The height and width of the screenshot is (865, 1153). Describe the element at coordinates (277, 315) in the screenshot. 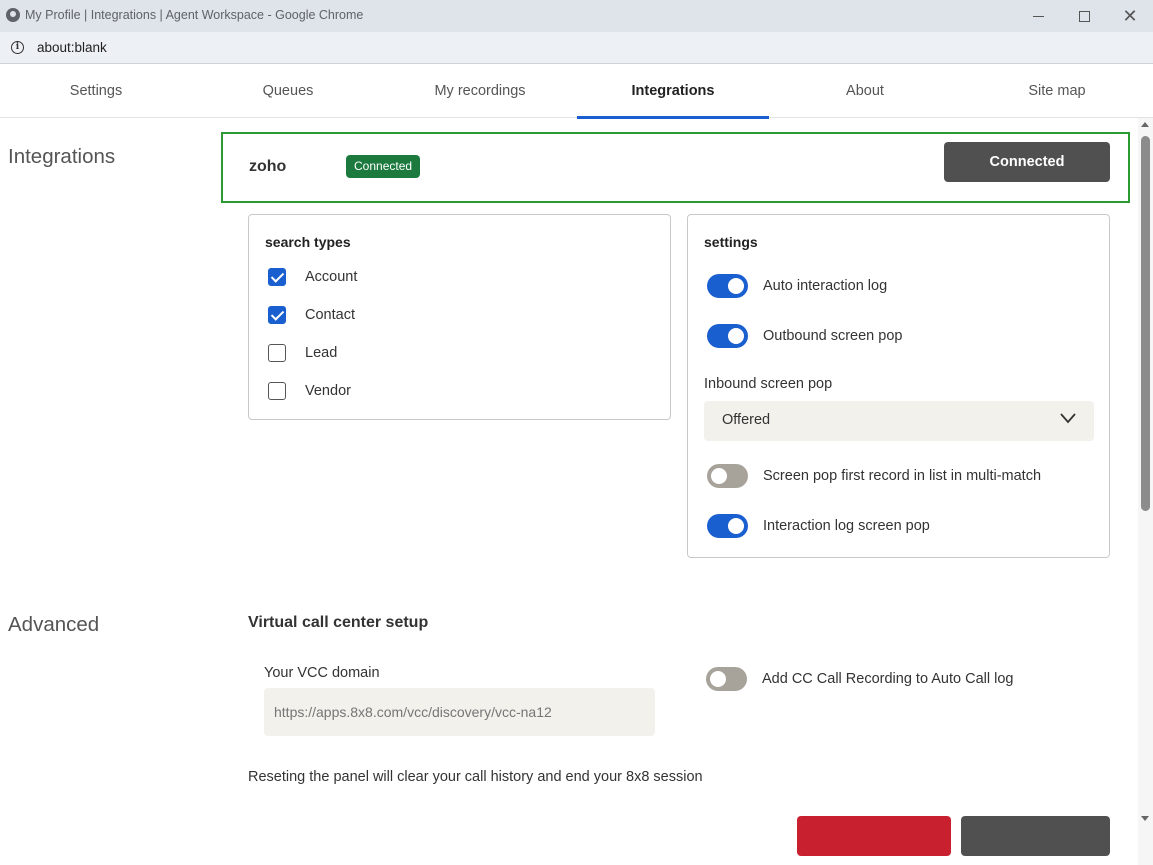

I see `contact-checkbox` at that location.